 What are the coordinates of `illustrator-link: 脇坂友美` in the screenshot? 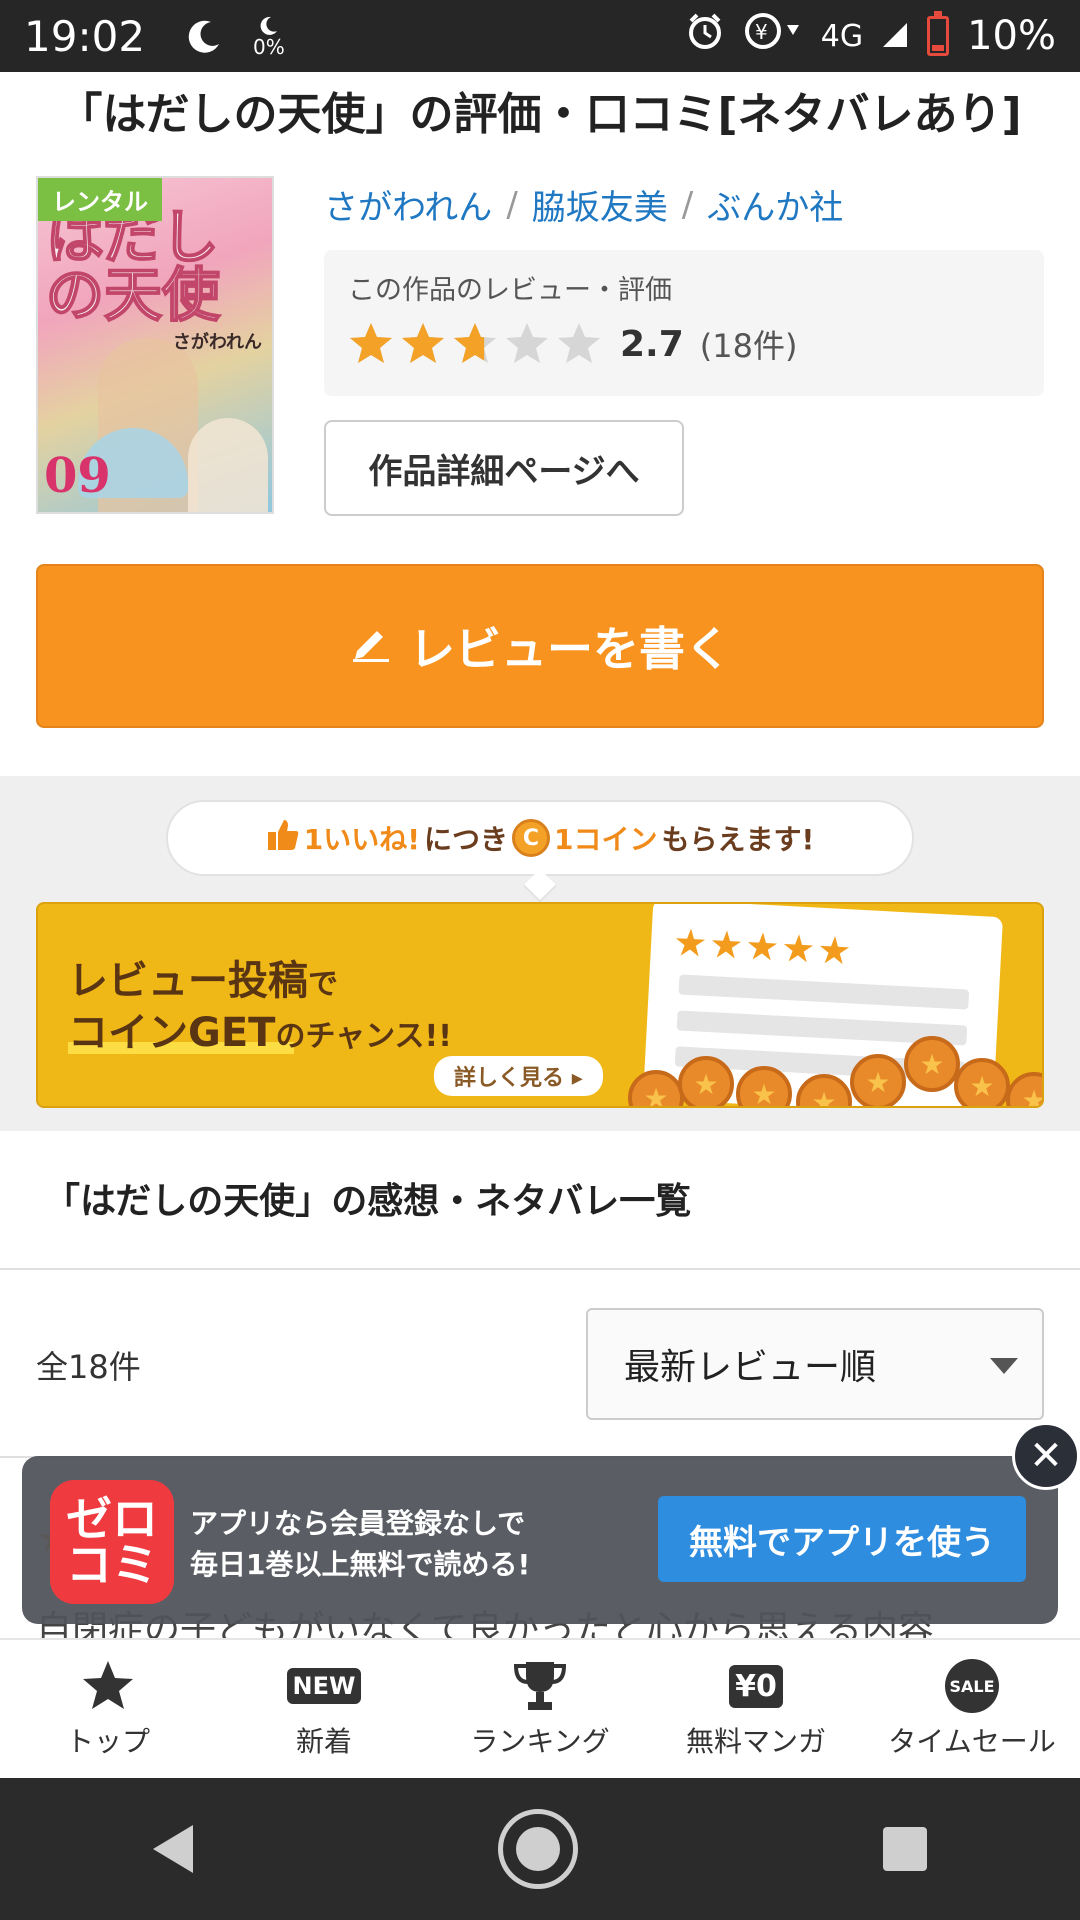 It's located at (600, 204).